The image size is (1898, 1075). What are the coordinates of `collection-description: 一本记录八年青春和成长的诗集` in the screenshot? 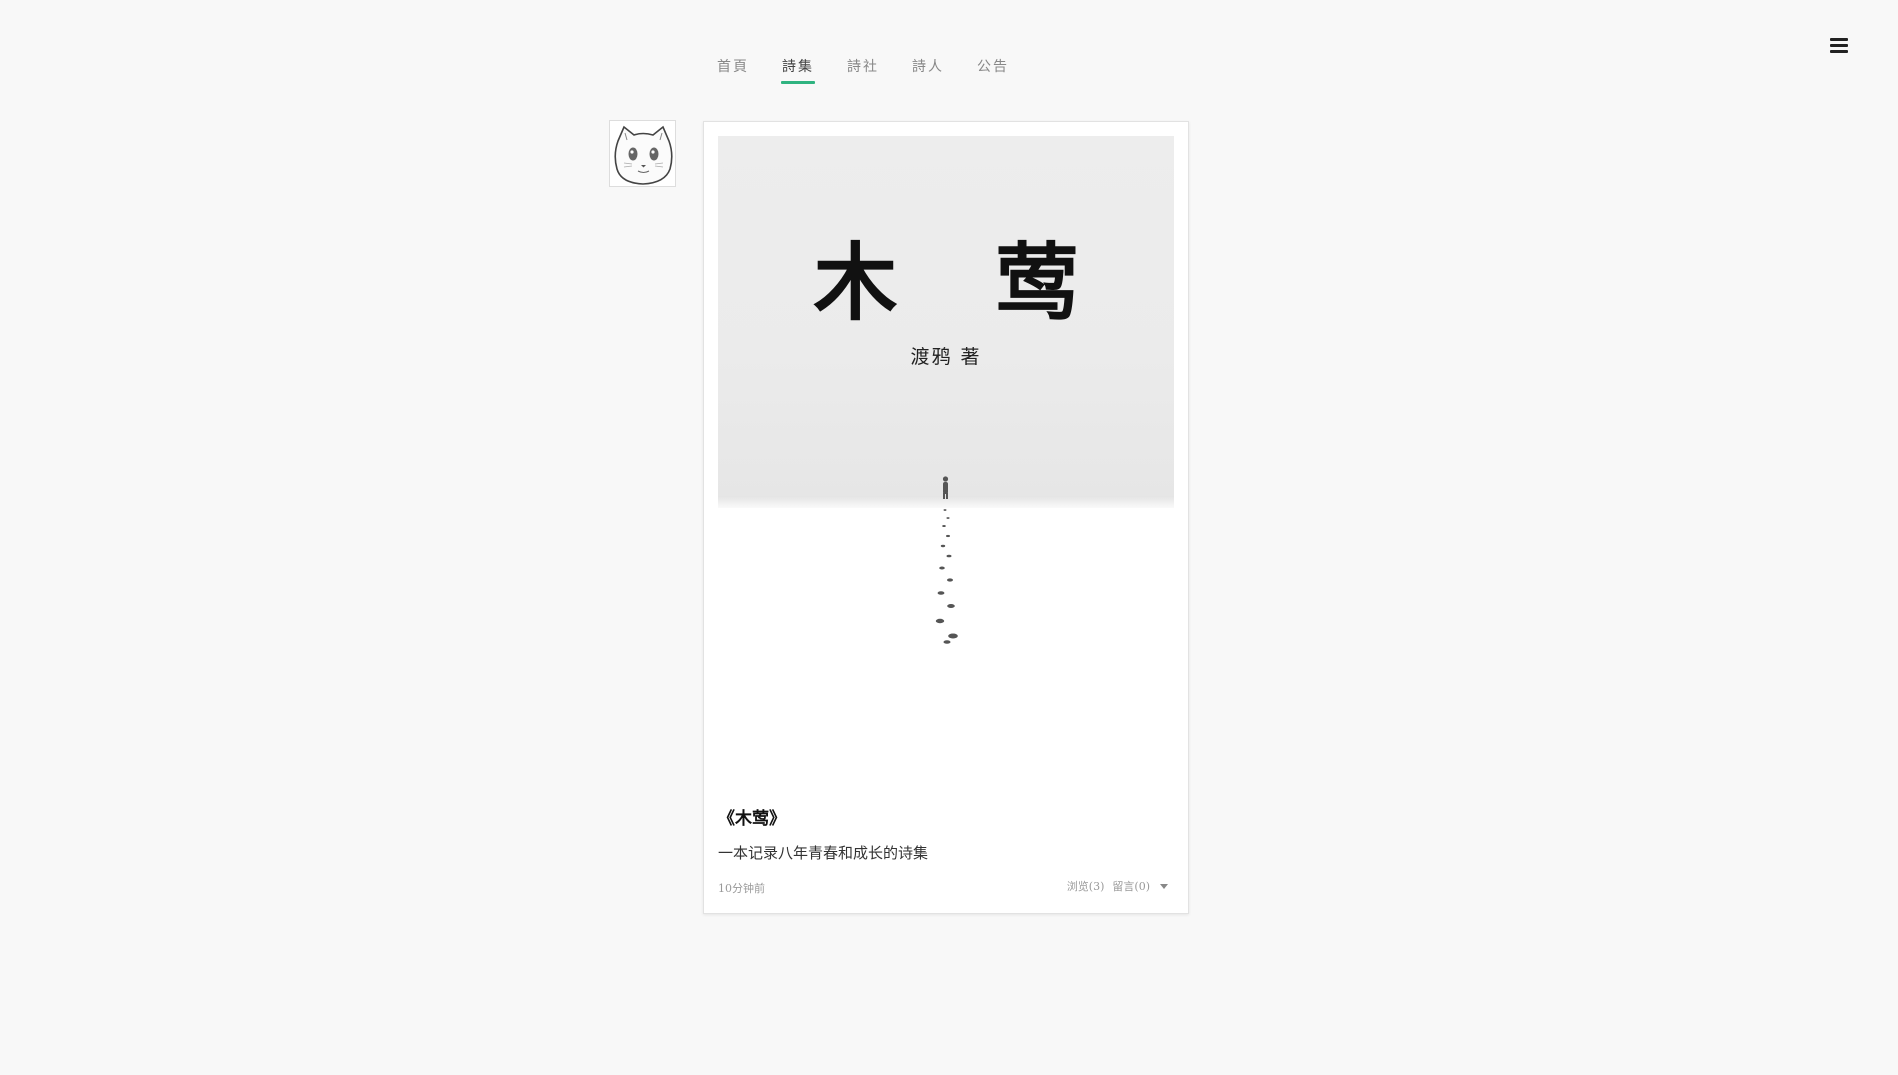 It's located at (823, 853).